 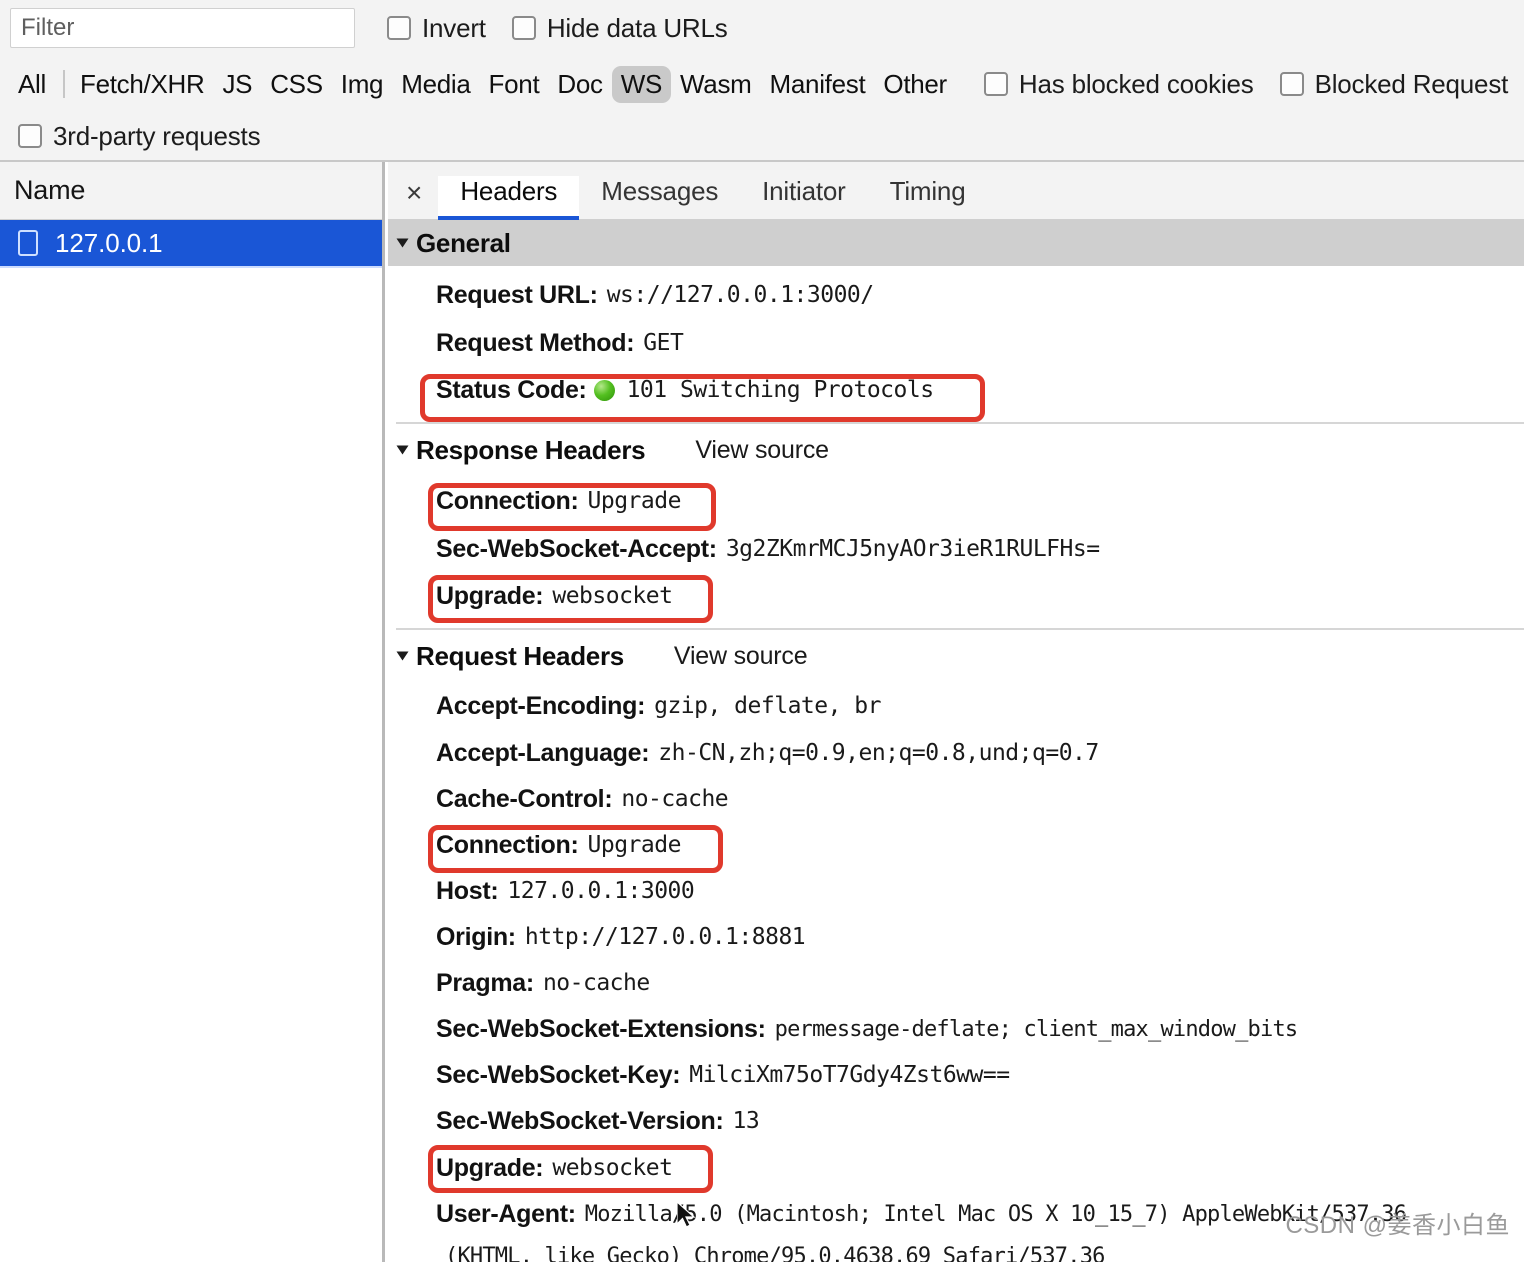 What do you see at coordinates (995, 84) in the screenshot?
I see `has-blocked-cookies-checkbox` at bounding box center [995, 84].